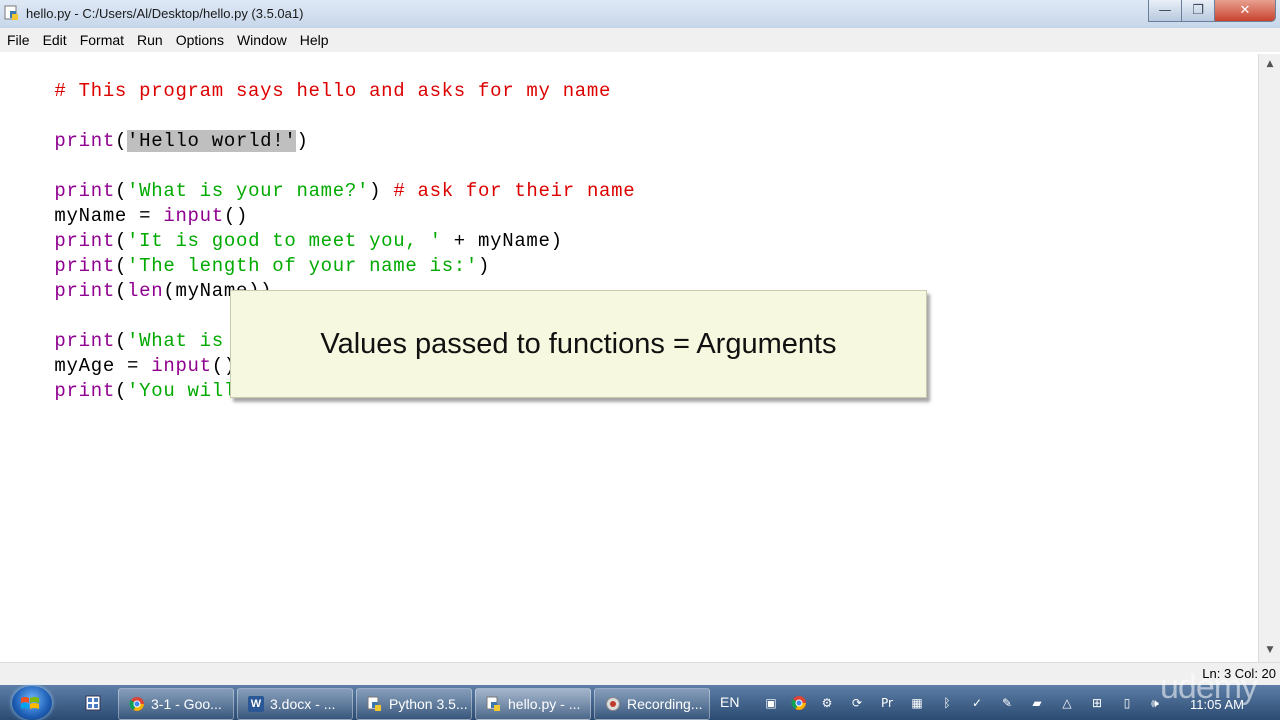  Describe the element at coordinates (1270, 64) in the screenshot. I see `scroll-up-arrow-icon: ▲` at that location.